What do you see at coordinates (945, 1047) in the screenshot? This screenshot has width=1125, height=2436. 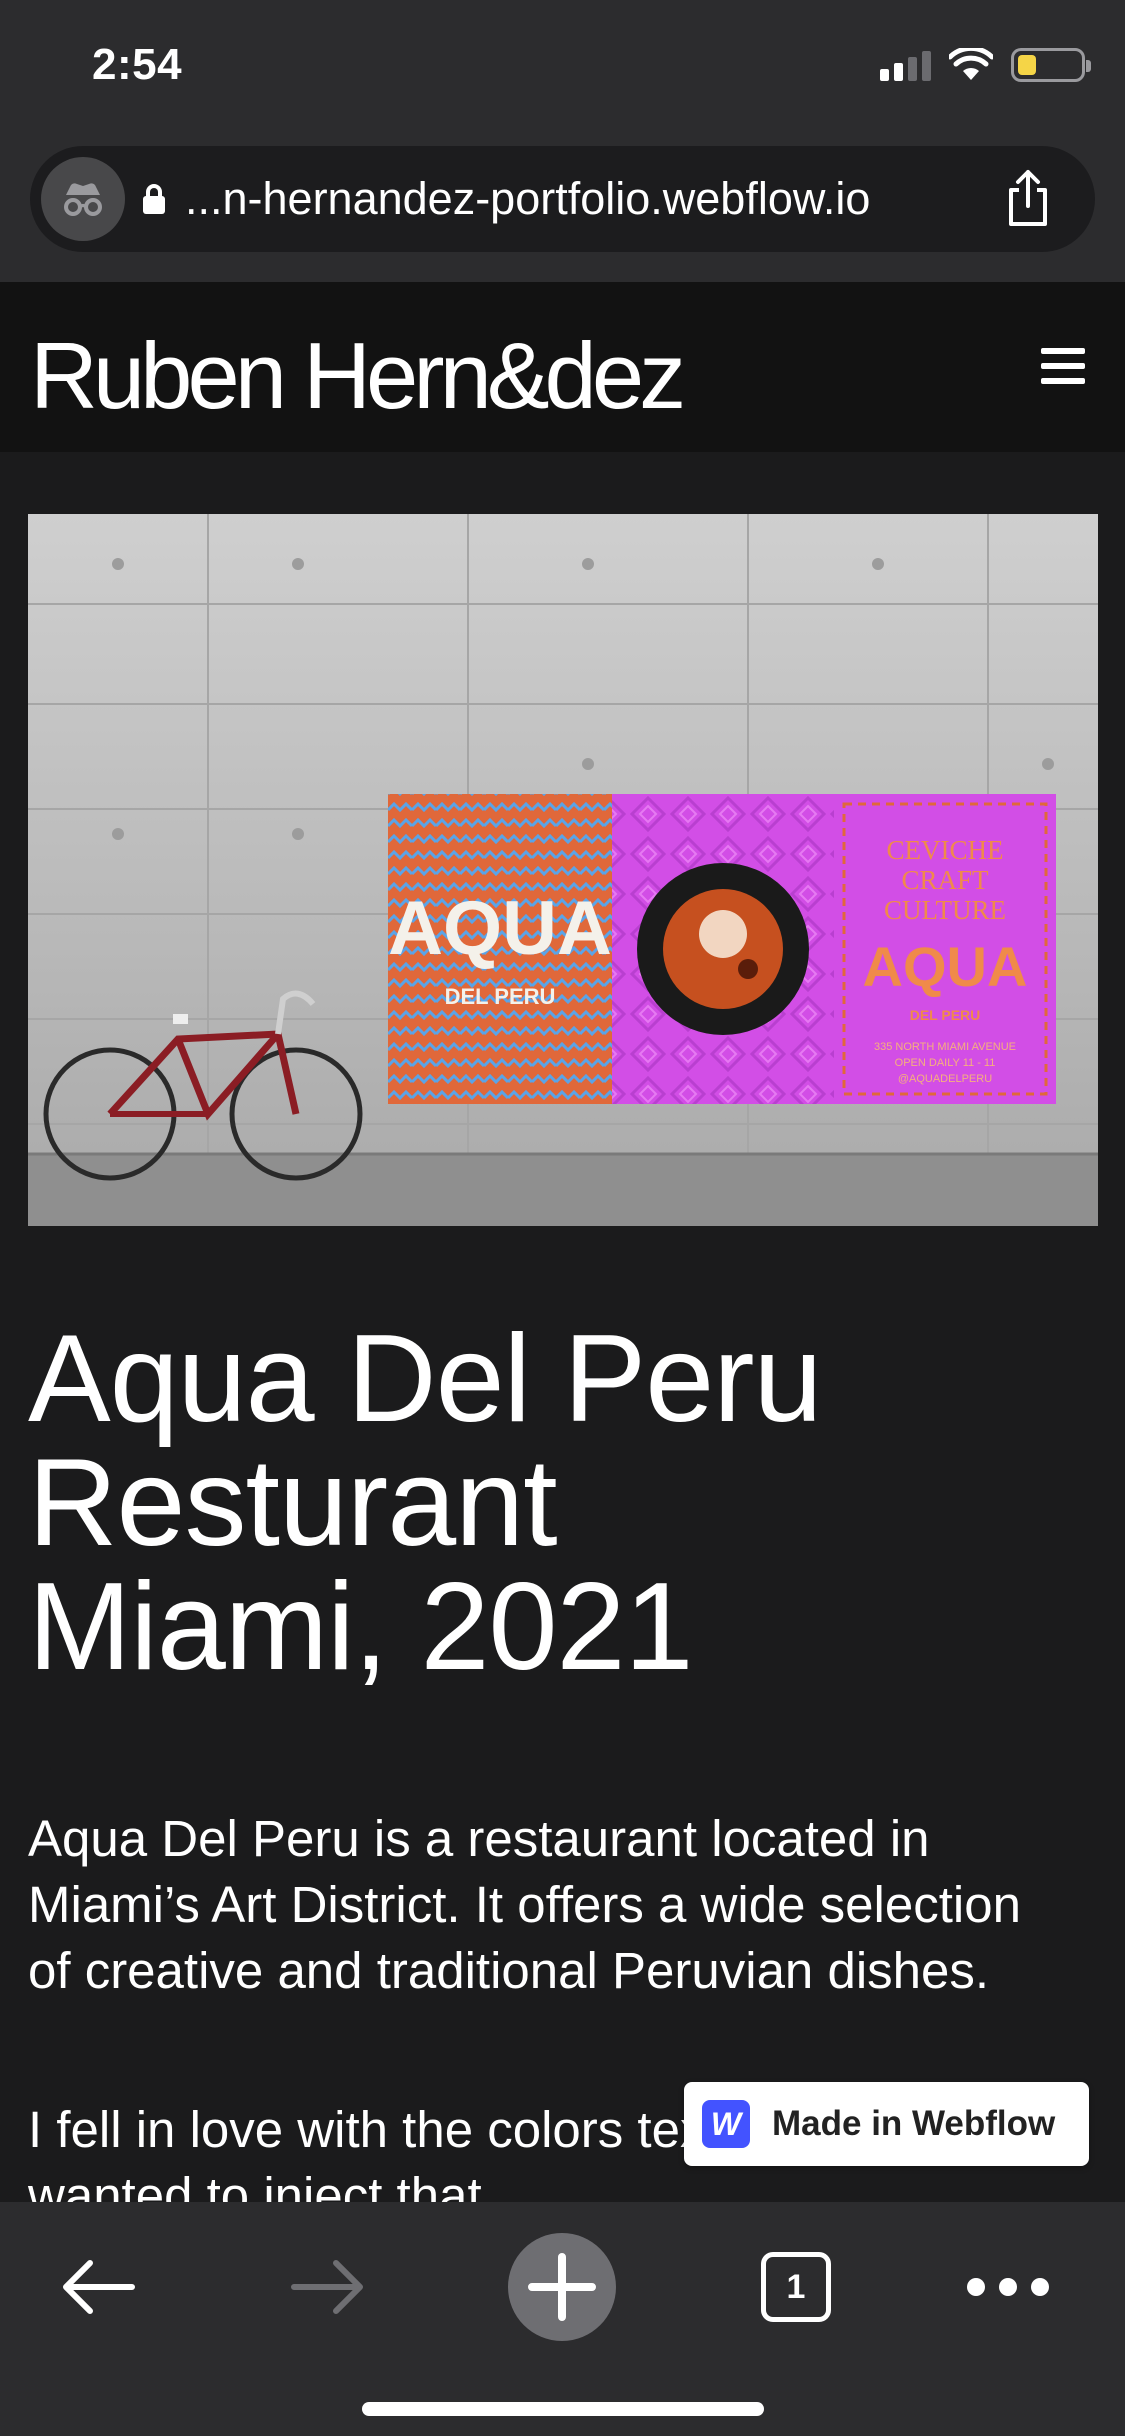 I see `poster-address: 335 NORTH MIAMI AVENUE` at bounding box center [945, 1047].